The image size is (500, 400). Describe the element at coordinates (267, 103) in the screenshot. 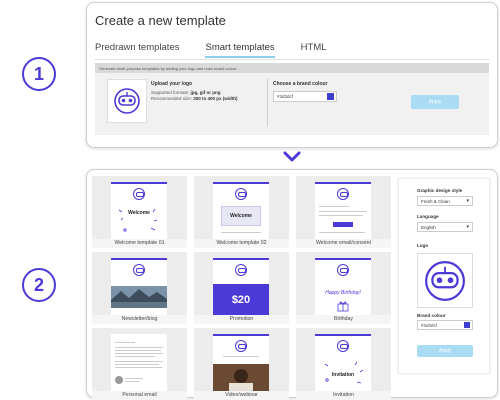

I see `settings-divider` at that location.